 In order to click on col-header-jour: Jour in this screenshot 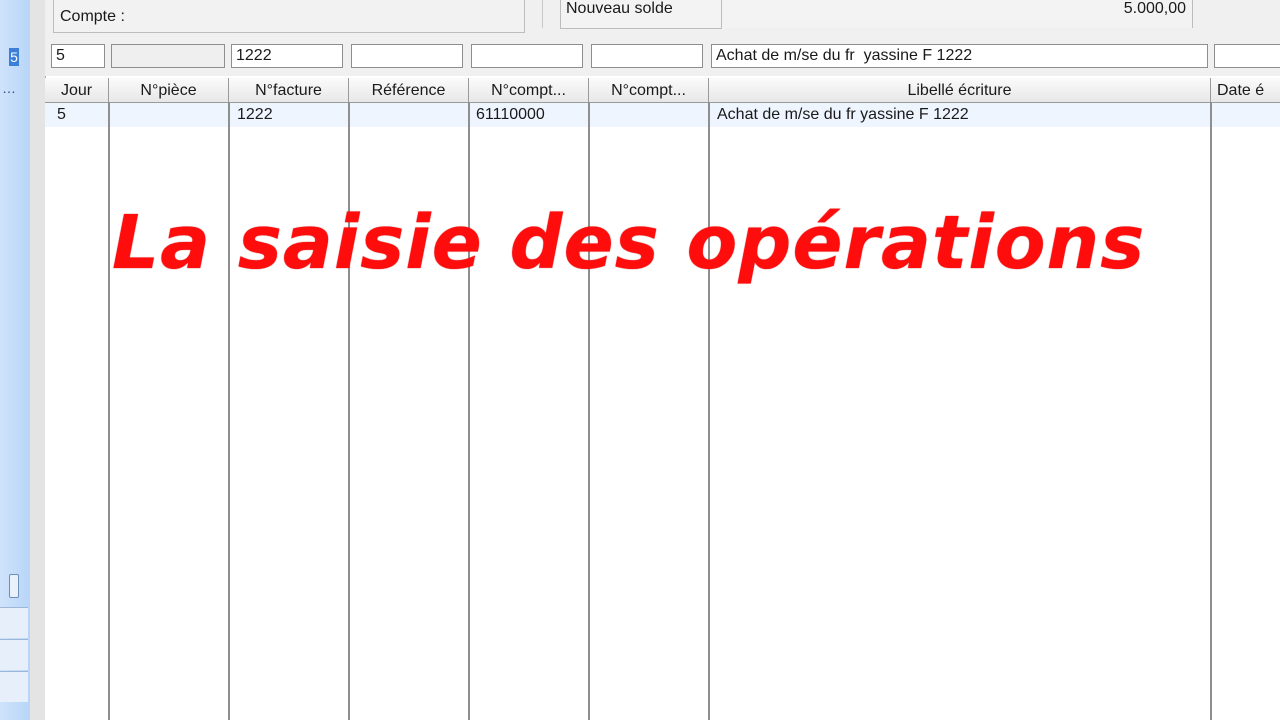, I will do `click(77, 90)`.